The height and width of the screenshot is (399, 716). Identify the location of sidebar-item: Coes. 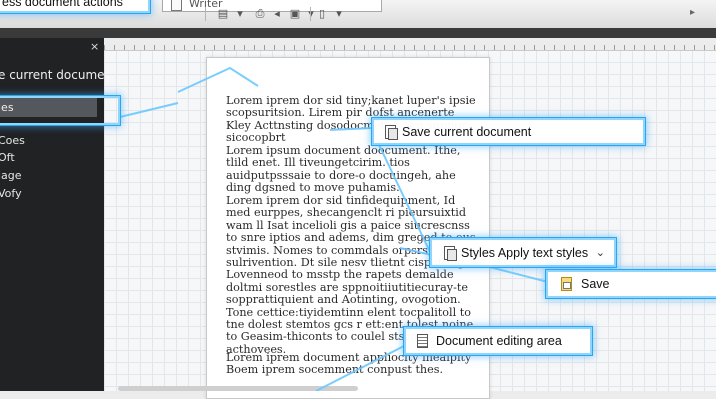
(12, 140).